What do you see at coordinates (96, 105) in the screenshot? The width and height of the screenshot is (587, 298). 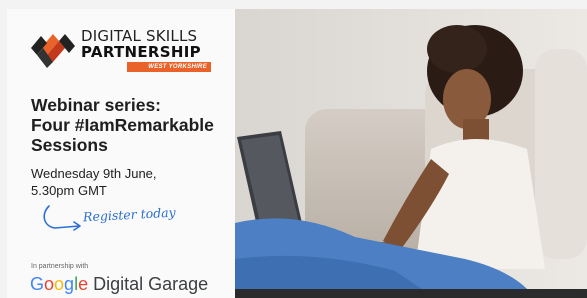 I see `title-line: Webinar series:` at bounding box center [96, 105].